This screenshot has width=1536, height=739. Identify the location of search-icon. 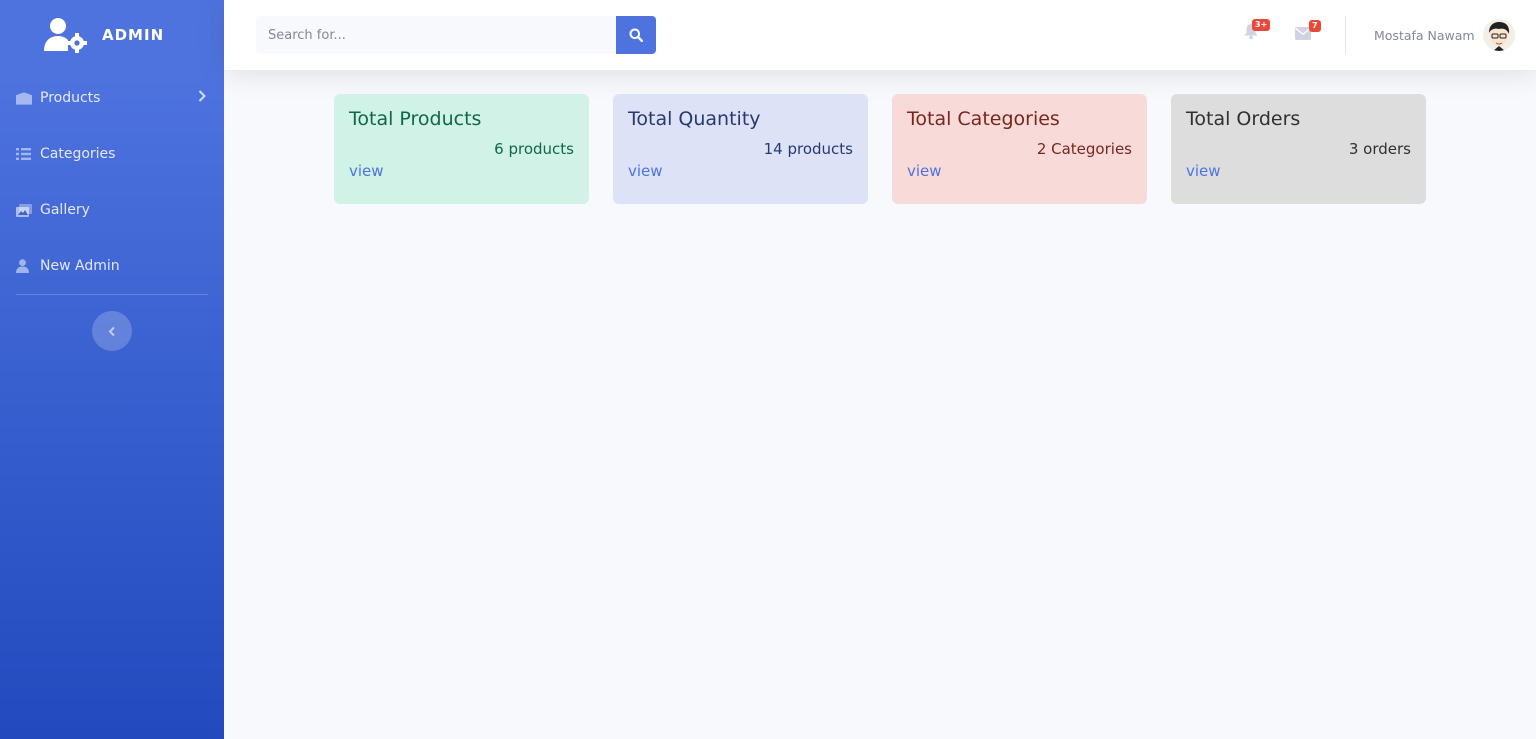
(636, 35).